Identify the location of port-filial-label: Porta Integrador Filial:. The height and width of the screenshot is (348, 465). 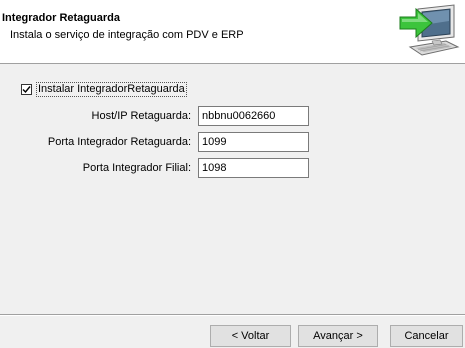
(136, 168).